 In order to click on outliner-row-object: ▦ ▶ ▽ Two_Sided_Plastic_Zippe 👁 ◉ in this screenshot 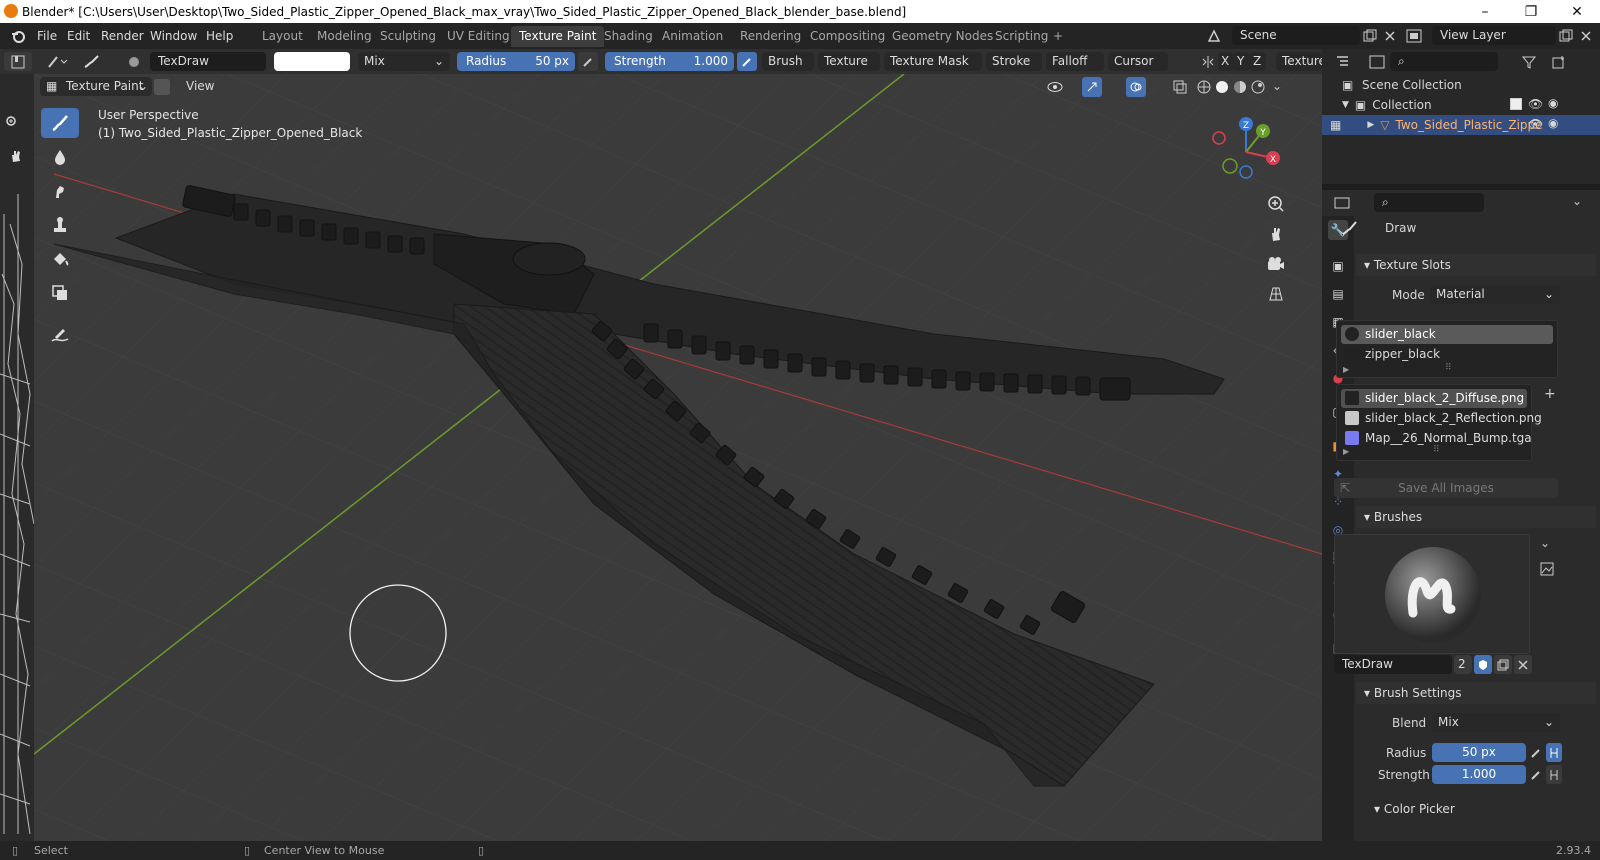, I will do `click(1461, 125)`.